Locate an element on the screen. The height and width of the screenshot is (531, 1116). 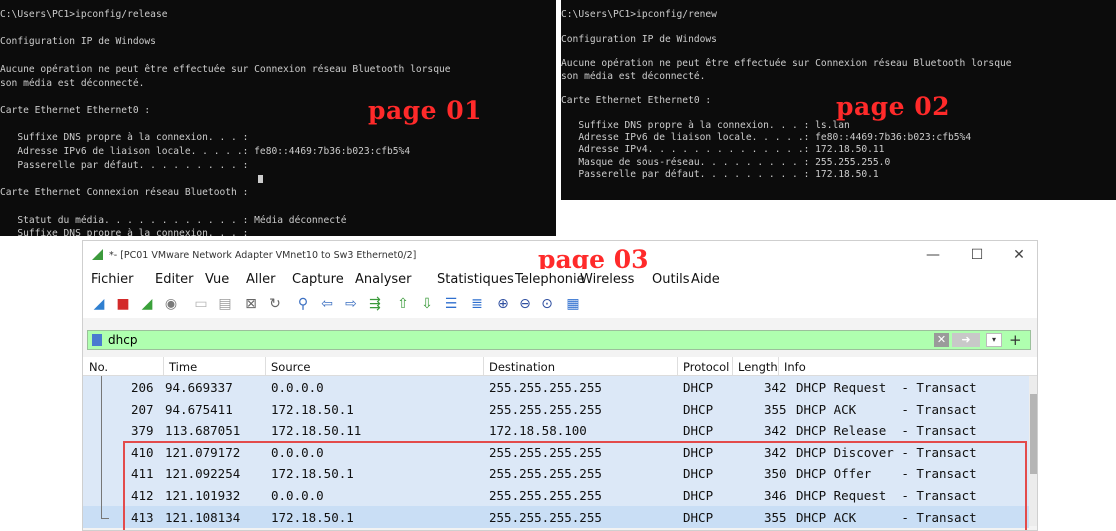
menu-aide: Aide is located at coordinates (705, 279).